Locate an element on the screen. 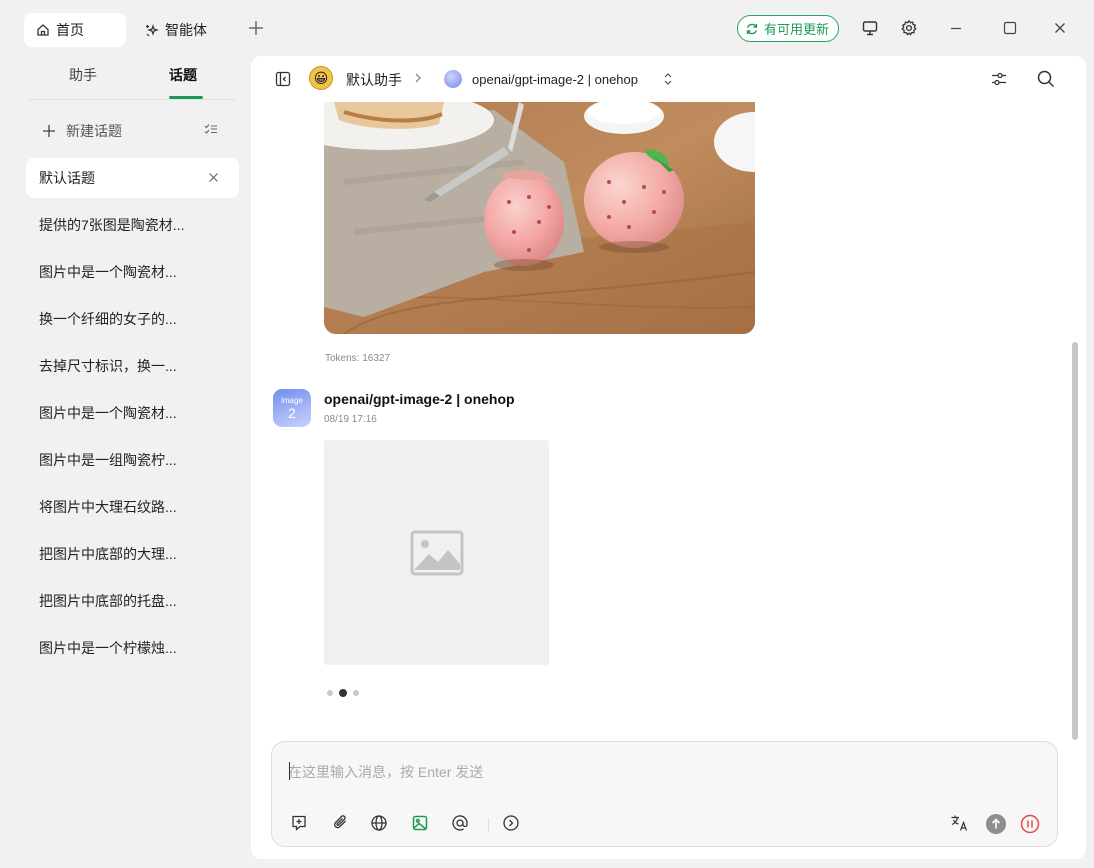 The height and width of the screenshot is (868, 1094). minimize-window-button is located at coordinates (956, 28).